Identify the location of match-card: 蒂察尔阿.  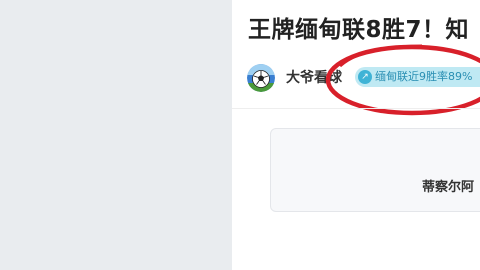
(375, 170).